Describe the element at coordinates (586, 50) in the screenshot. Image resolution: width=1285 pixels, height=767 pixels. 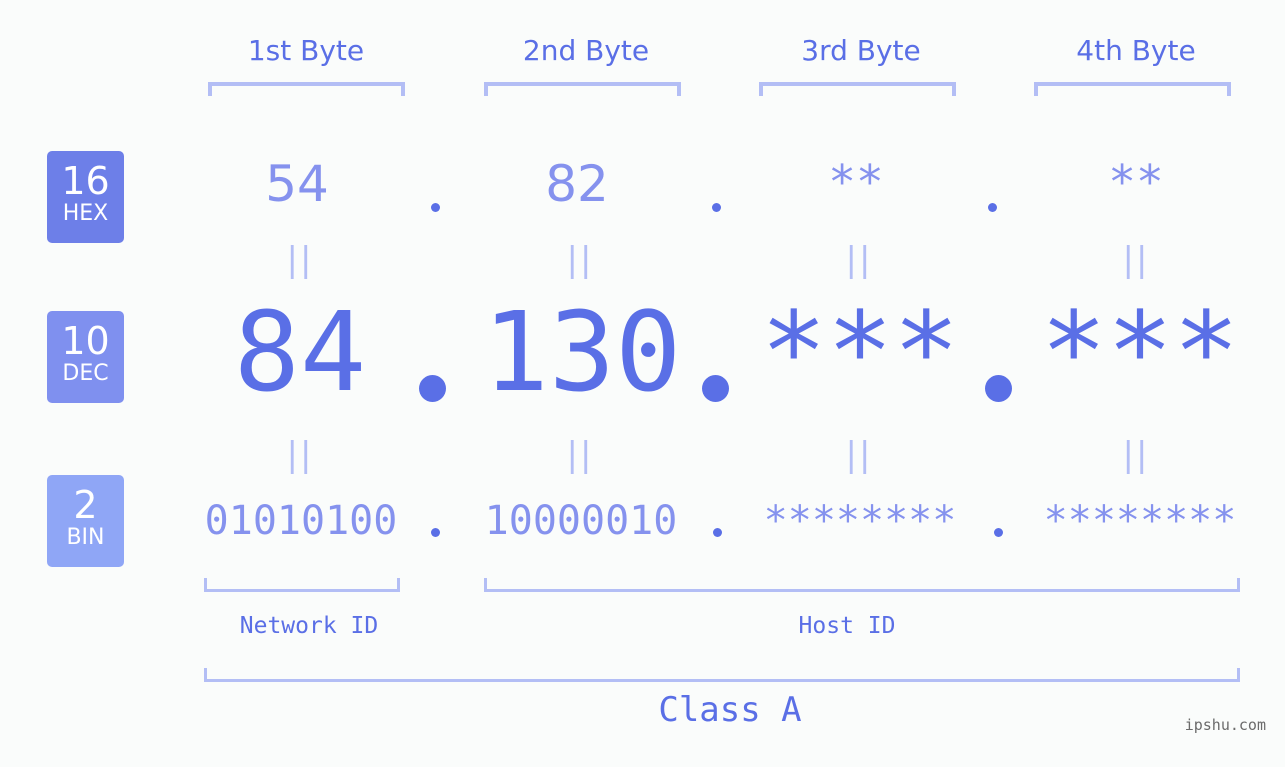
I see `byte-header-2: 2nd Byte` at that location.